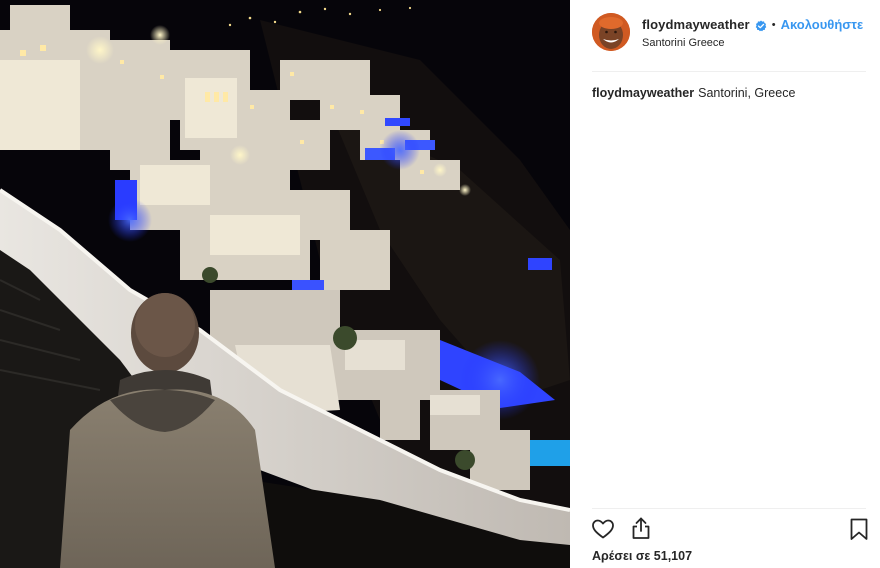 This screenshot has height=568, width=880. What do you see at coordinates (822, 24) in the screenshot?
I see `follow-button: Ακολουθήστε` at bounding box center [822, 24].